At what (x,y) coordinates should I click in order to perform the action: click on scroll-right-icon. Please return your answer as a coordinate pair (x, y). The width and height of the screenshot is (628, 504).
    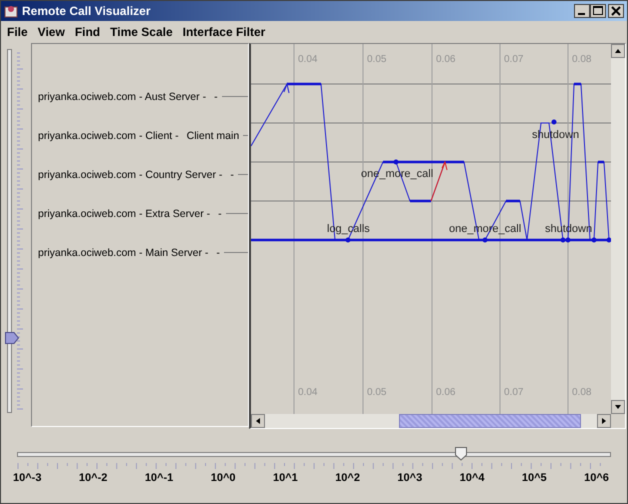
    Looking at the image, I should click on (604, 421).